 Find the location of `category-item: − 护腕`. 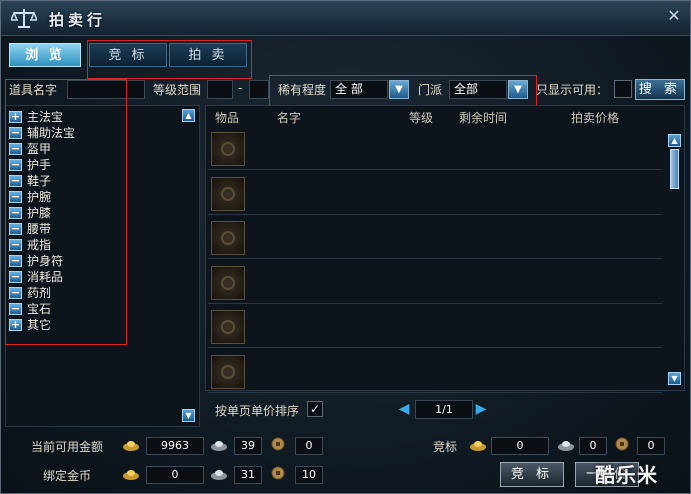

category-item: − 护腕 is located at coordinates (42, 197).